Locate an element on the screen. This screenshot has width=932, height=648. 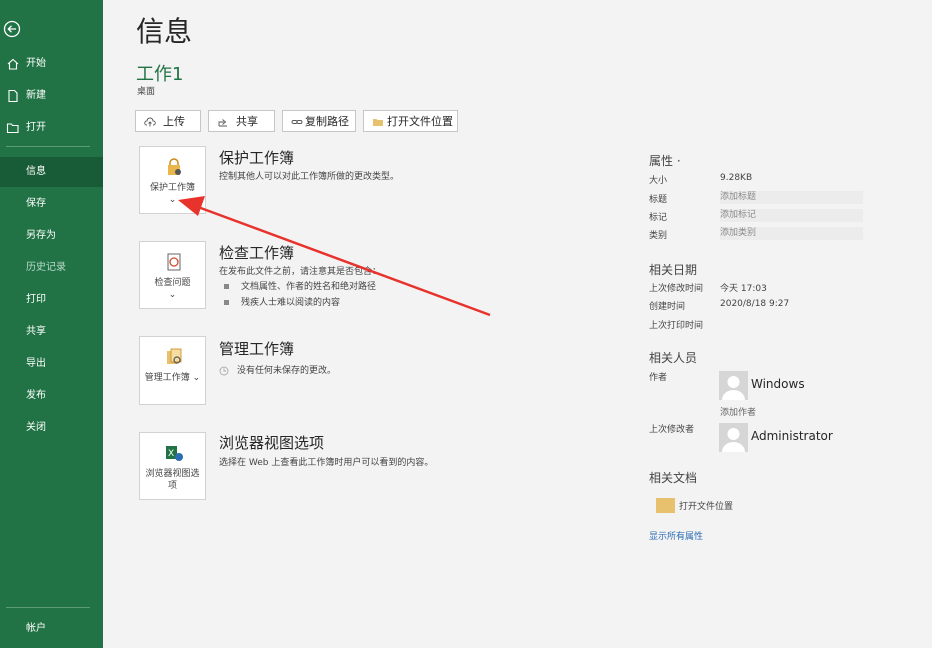
manage-title: 管理工作簿 is located at coordinates (257, 349).